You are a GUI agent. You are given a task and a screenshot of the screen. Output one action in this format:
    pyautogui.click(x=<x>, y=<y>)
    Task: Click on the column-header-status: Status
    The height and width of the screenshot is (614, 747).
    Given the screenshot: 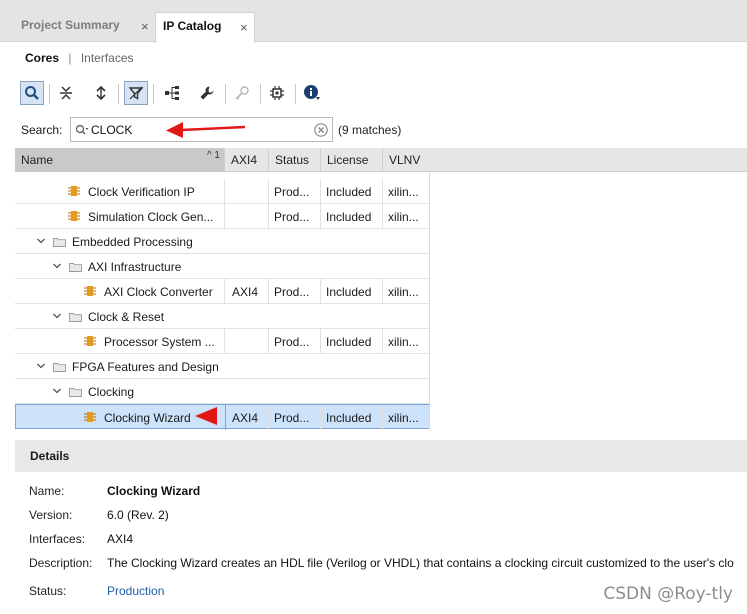 What is the action you would take?
    pyautogui.click(x=295, y=160)
    